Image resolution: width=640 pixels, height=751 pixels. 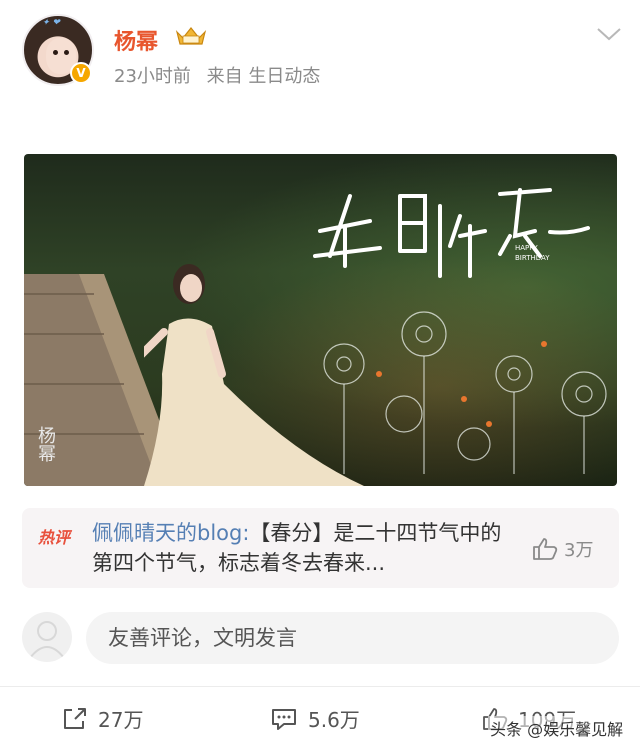 I want to click on avatar-eye-left, so click(x=55, y=52).